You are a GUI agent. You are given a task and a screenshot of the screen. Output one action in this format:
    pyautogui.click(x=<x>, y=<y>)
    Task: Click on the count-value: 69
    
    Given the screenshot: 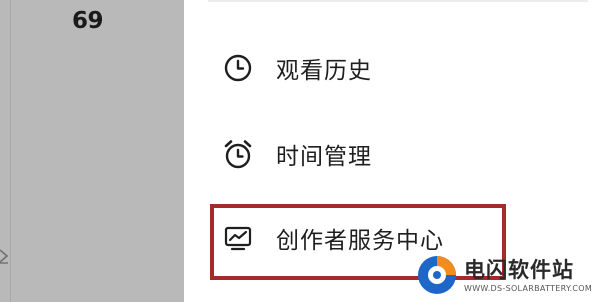 What is the action you would take?
    pyautogui.click(x=88, y=21)
    